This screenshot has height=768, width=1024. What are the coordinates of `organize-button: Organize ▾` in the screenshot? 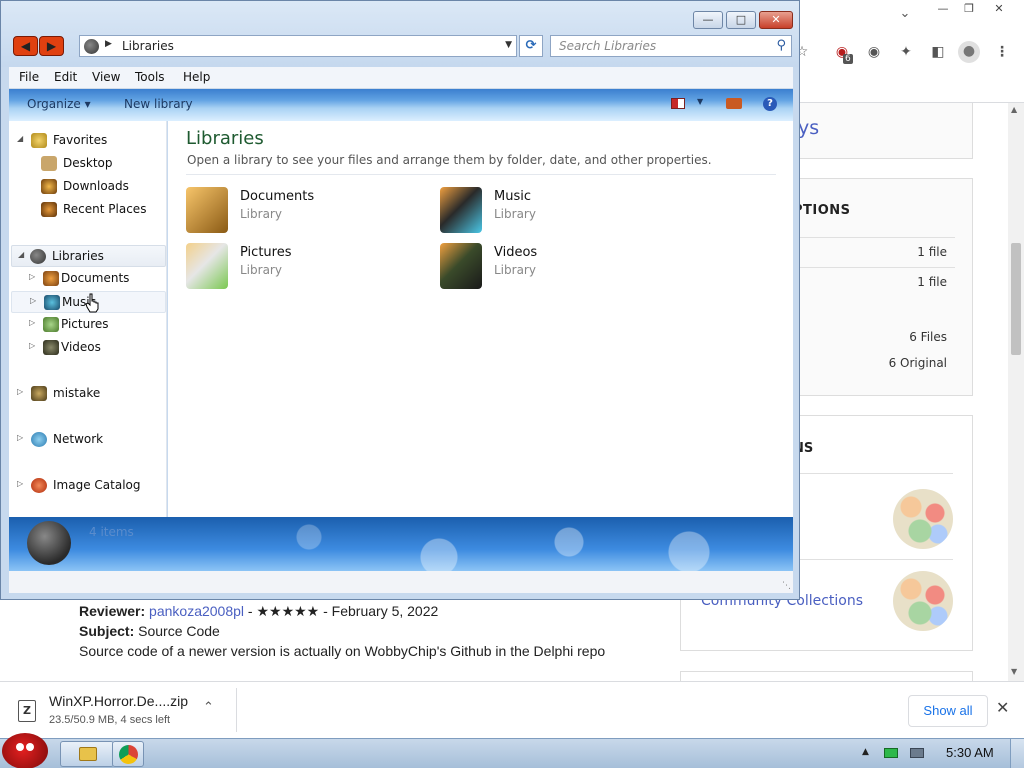 It's located at (59, 104).